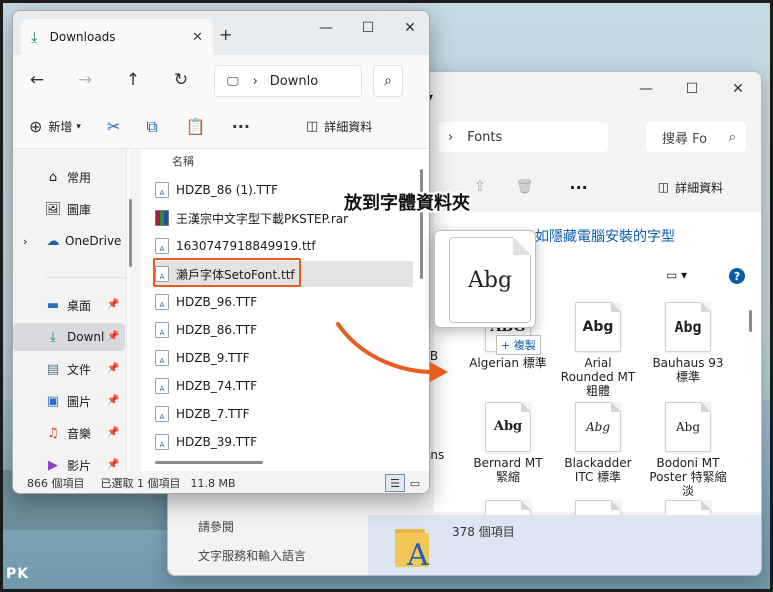  Describe the element at coordinates (284, 302) in the screenshot. I see `file-row: A HDZB_96.TTF` at that location.